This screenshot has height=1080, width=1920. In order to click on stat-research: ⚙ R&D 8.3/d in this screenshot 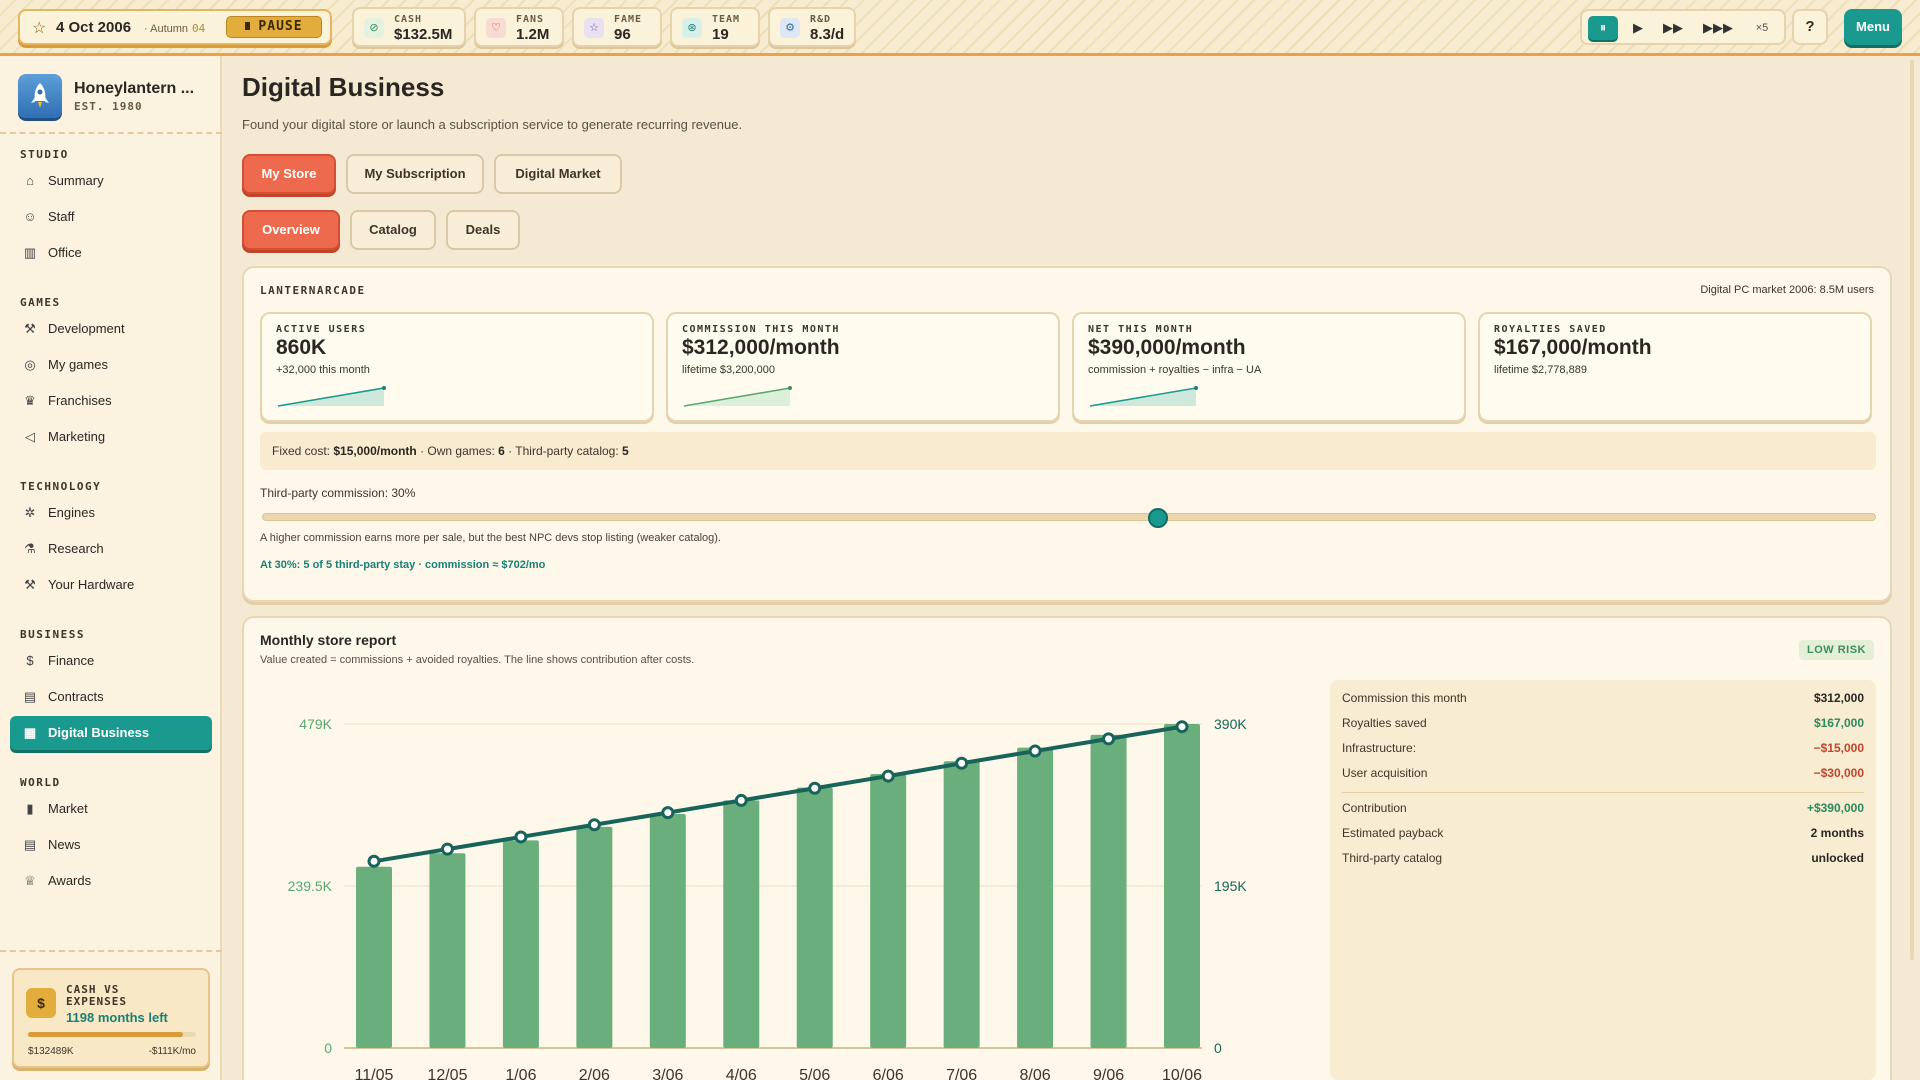, I will do `click(812, 27)`.